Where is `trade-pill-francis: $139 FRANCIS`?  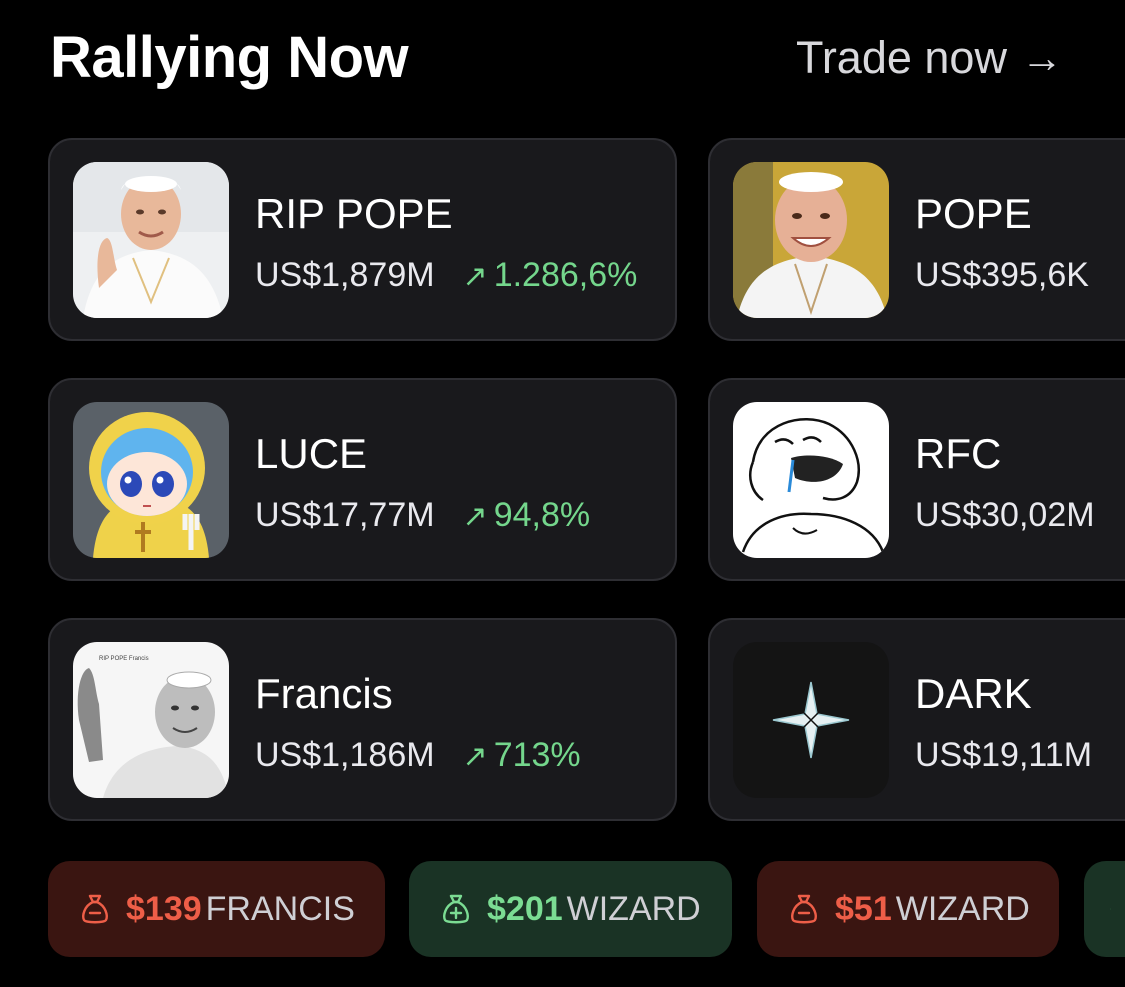 trade-pill-francis: $139 FRANCIS is located at coordinates (216, 909).